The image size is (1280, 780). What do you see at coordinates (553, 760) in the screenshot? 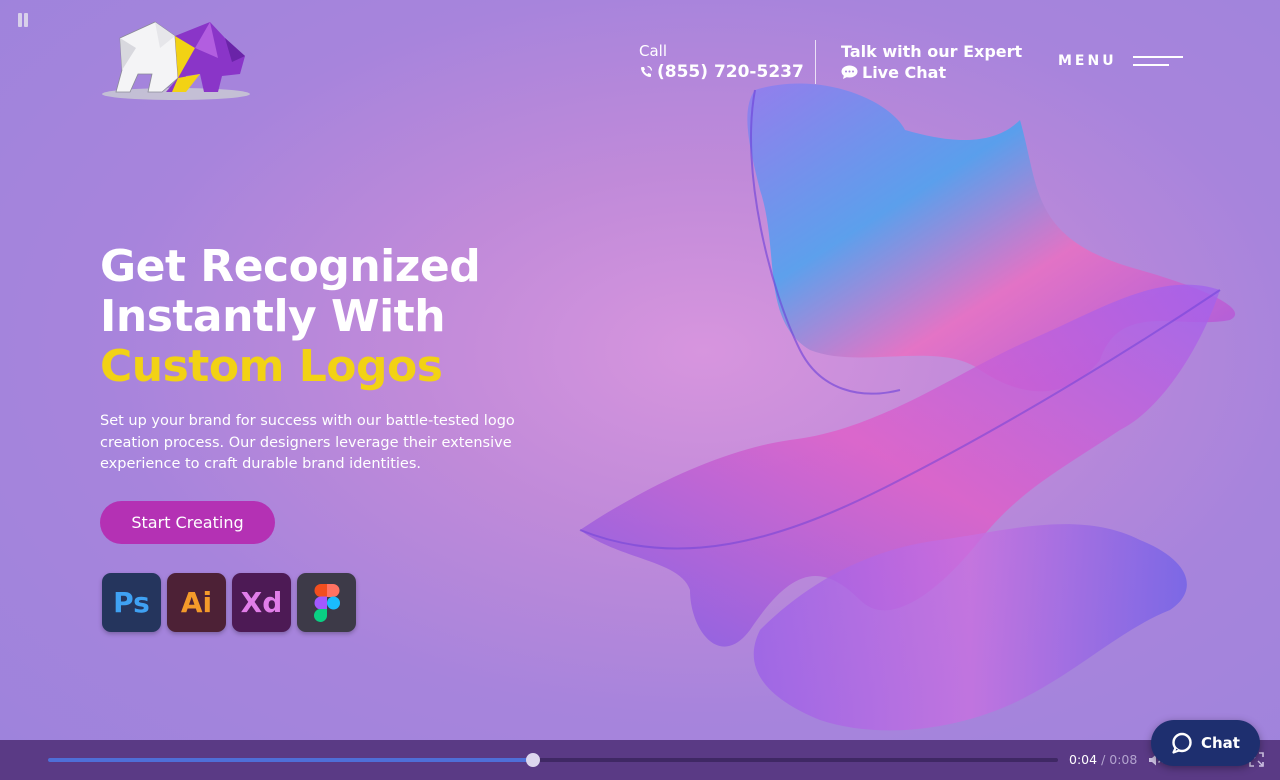
I see `video-progress-bar` at bounding box center [553, 760].